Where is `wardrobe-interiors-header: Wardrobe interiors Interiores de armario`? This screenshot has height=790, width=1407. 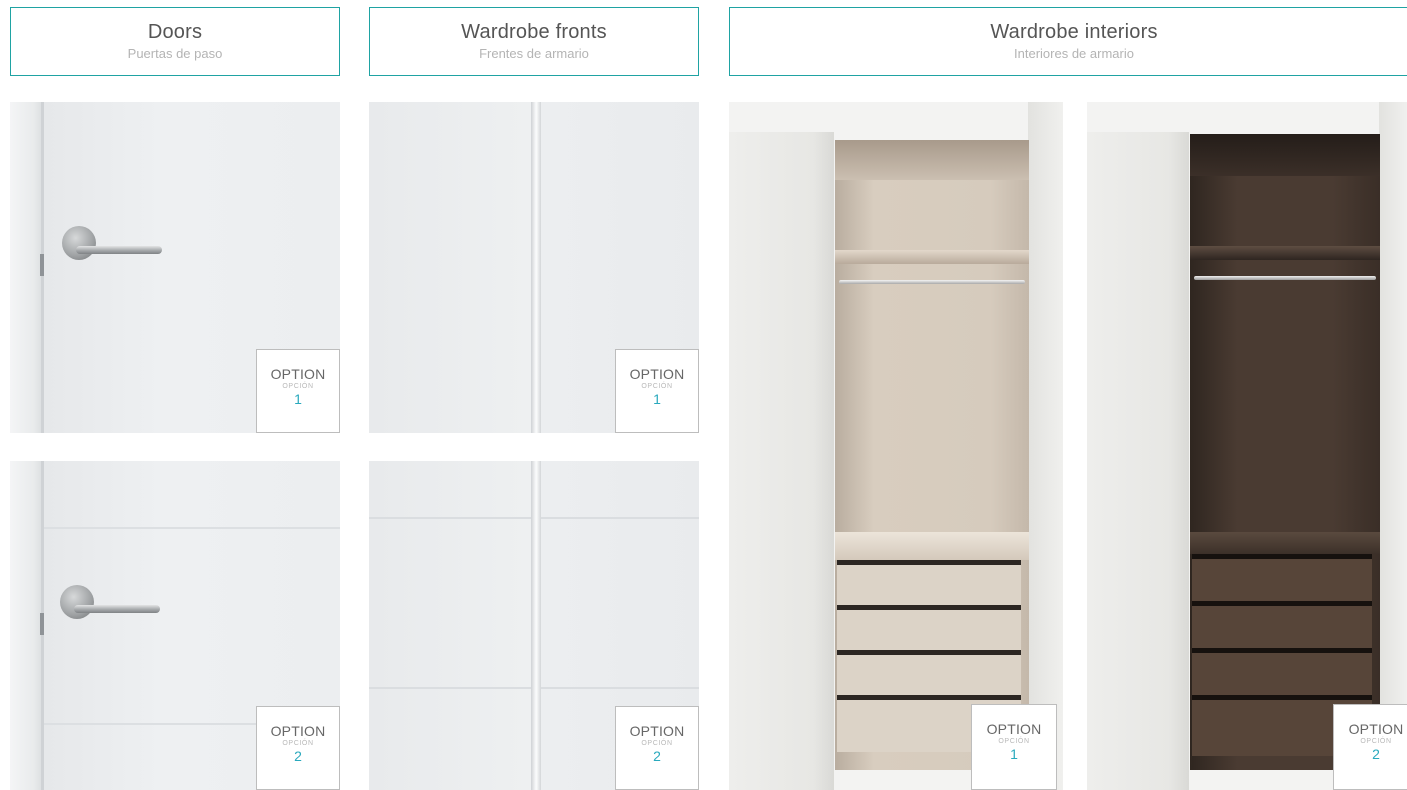
wardrobe-interiors-header: Wardrobe interiors Interiores de armario is located at coordinates (1068, 41).